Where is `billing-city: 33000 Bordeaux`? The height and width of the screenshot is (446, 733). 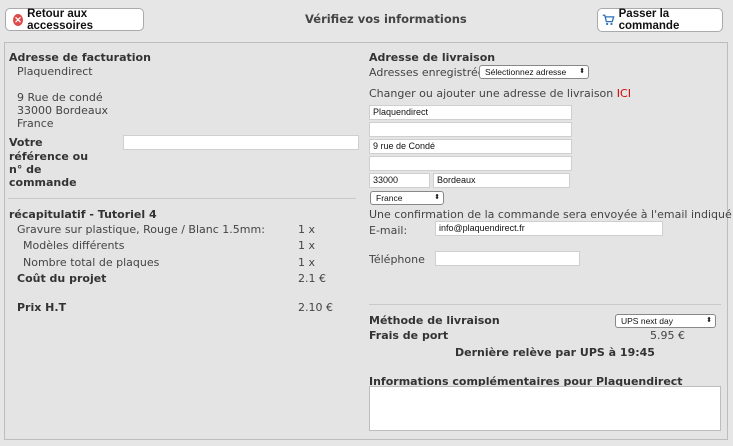 billing-city: 33000 Bordeaux is located at coordinates (63, 110).